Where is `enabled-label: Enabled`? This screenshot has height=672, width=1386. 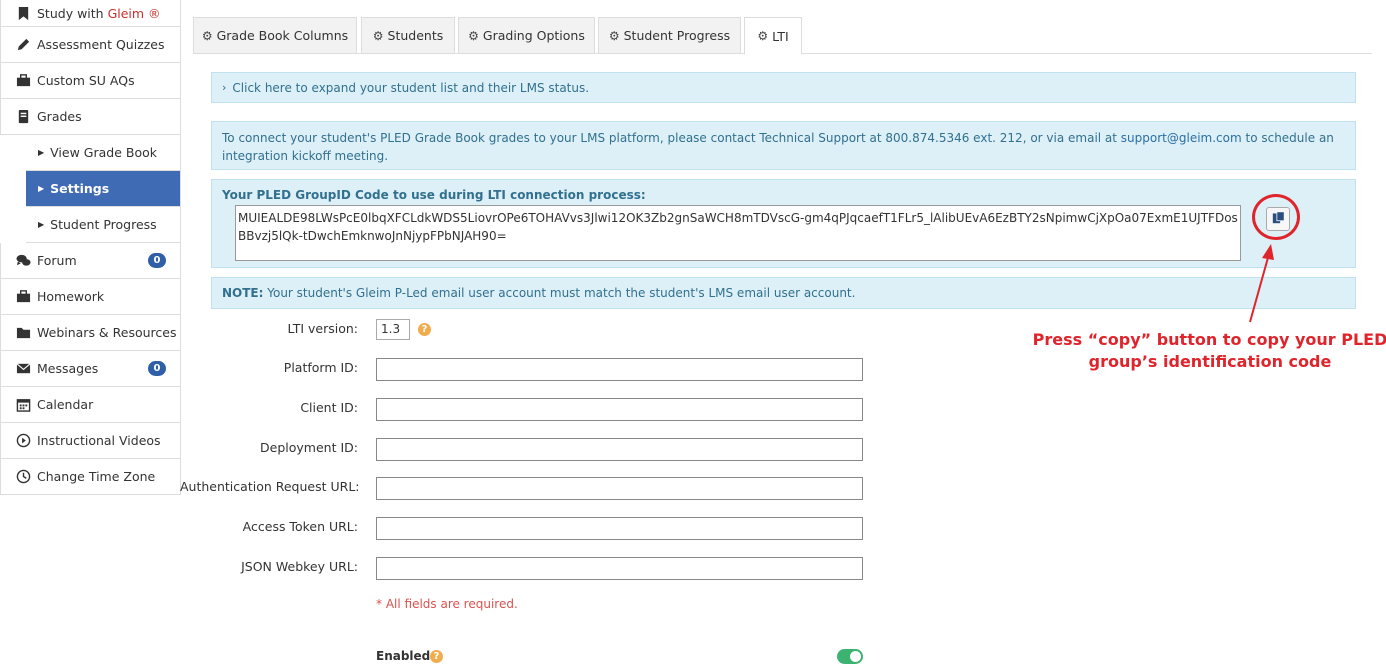
enabled-label: Enabled is located at coordinates (403, 656).